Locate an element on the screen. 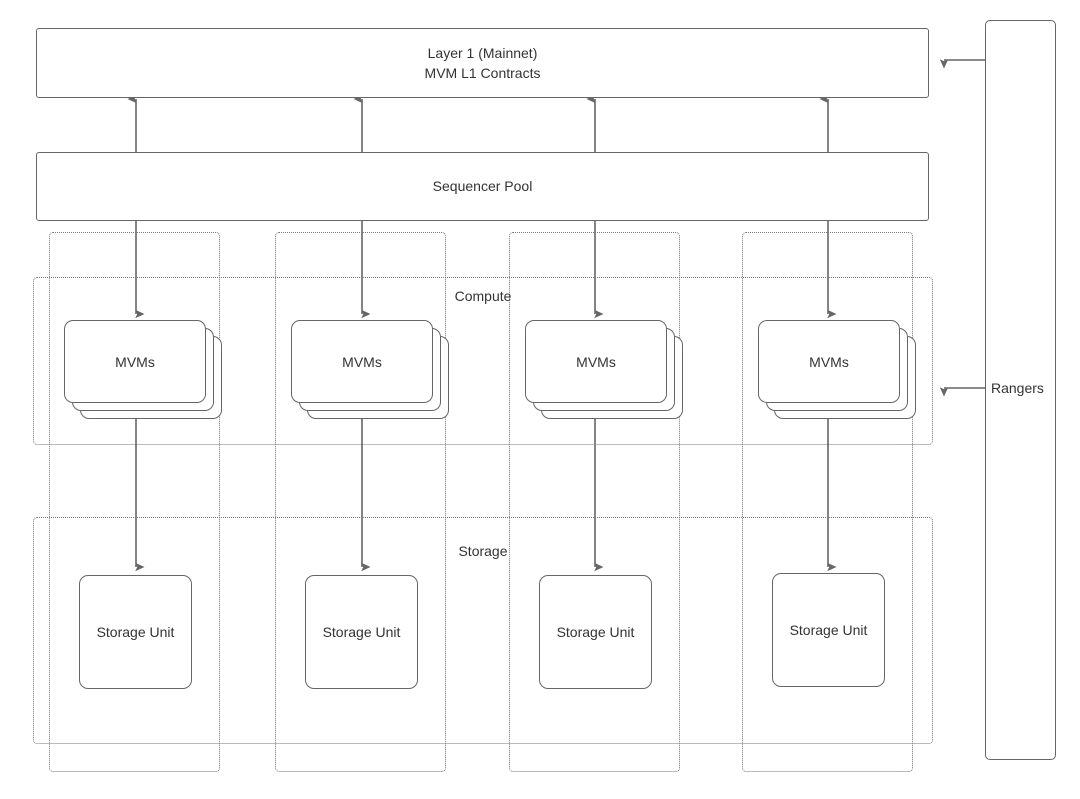  storage-unit-1: Storage Unit is located at coordinates (135, 632).